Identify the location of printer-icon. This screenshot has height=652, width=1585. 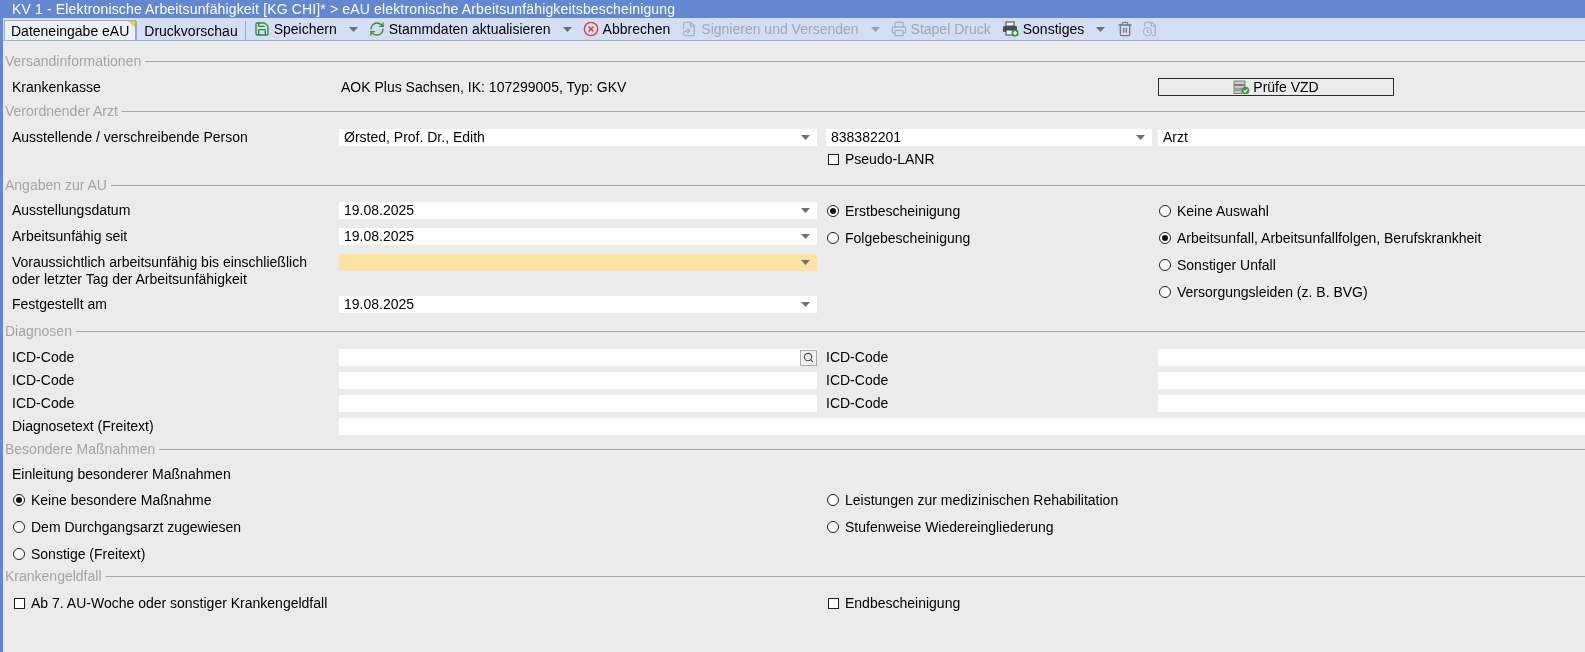
(898, 29).